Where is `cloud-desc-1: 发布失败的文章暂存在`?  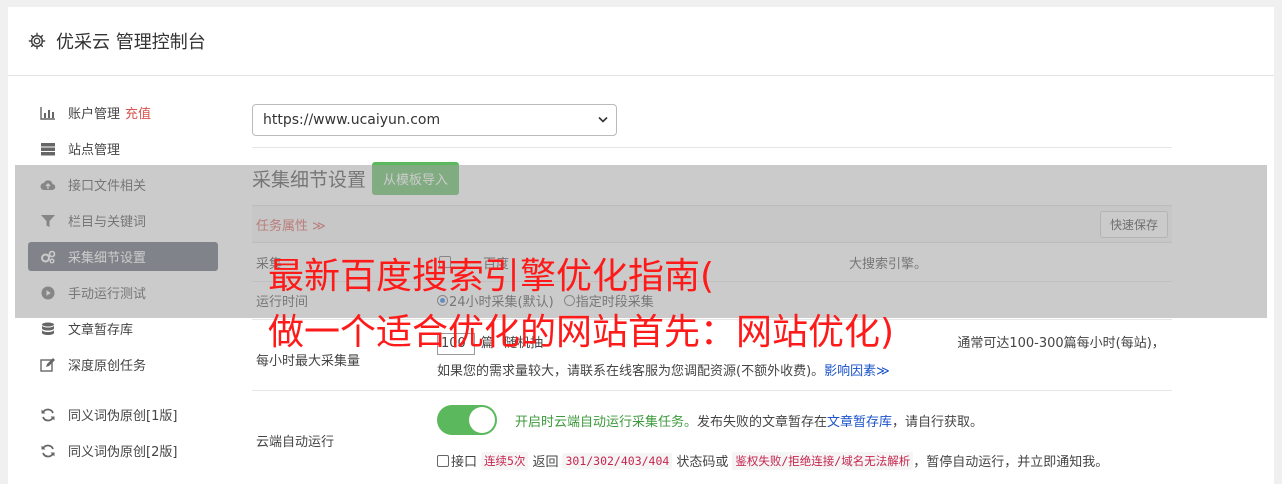
cloud-desc-1: 发布失败的文章暂存在 is located at coordinates (762, 422).